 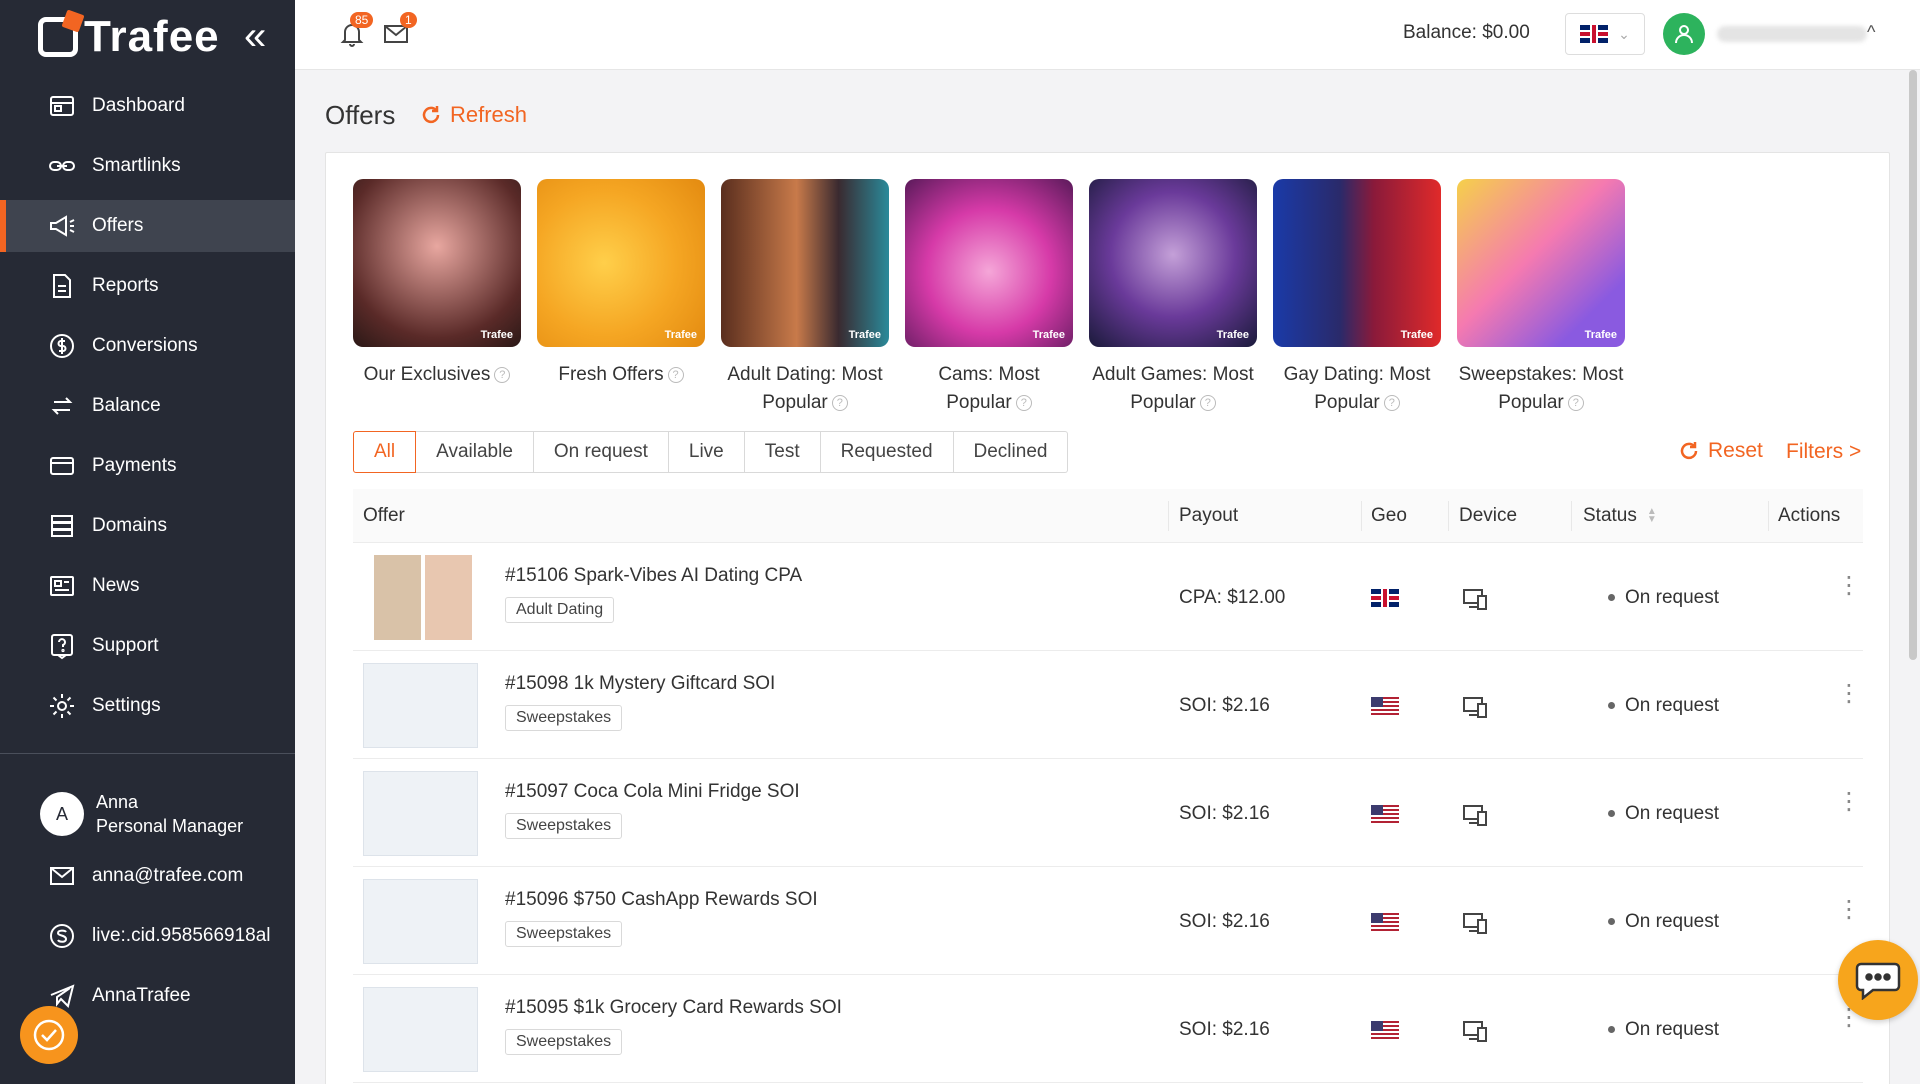 I want to click on category-gay-dating: Trafee Gay Dating: Most Popular?, so click(x=1357, y=298).